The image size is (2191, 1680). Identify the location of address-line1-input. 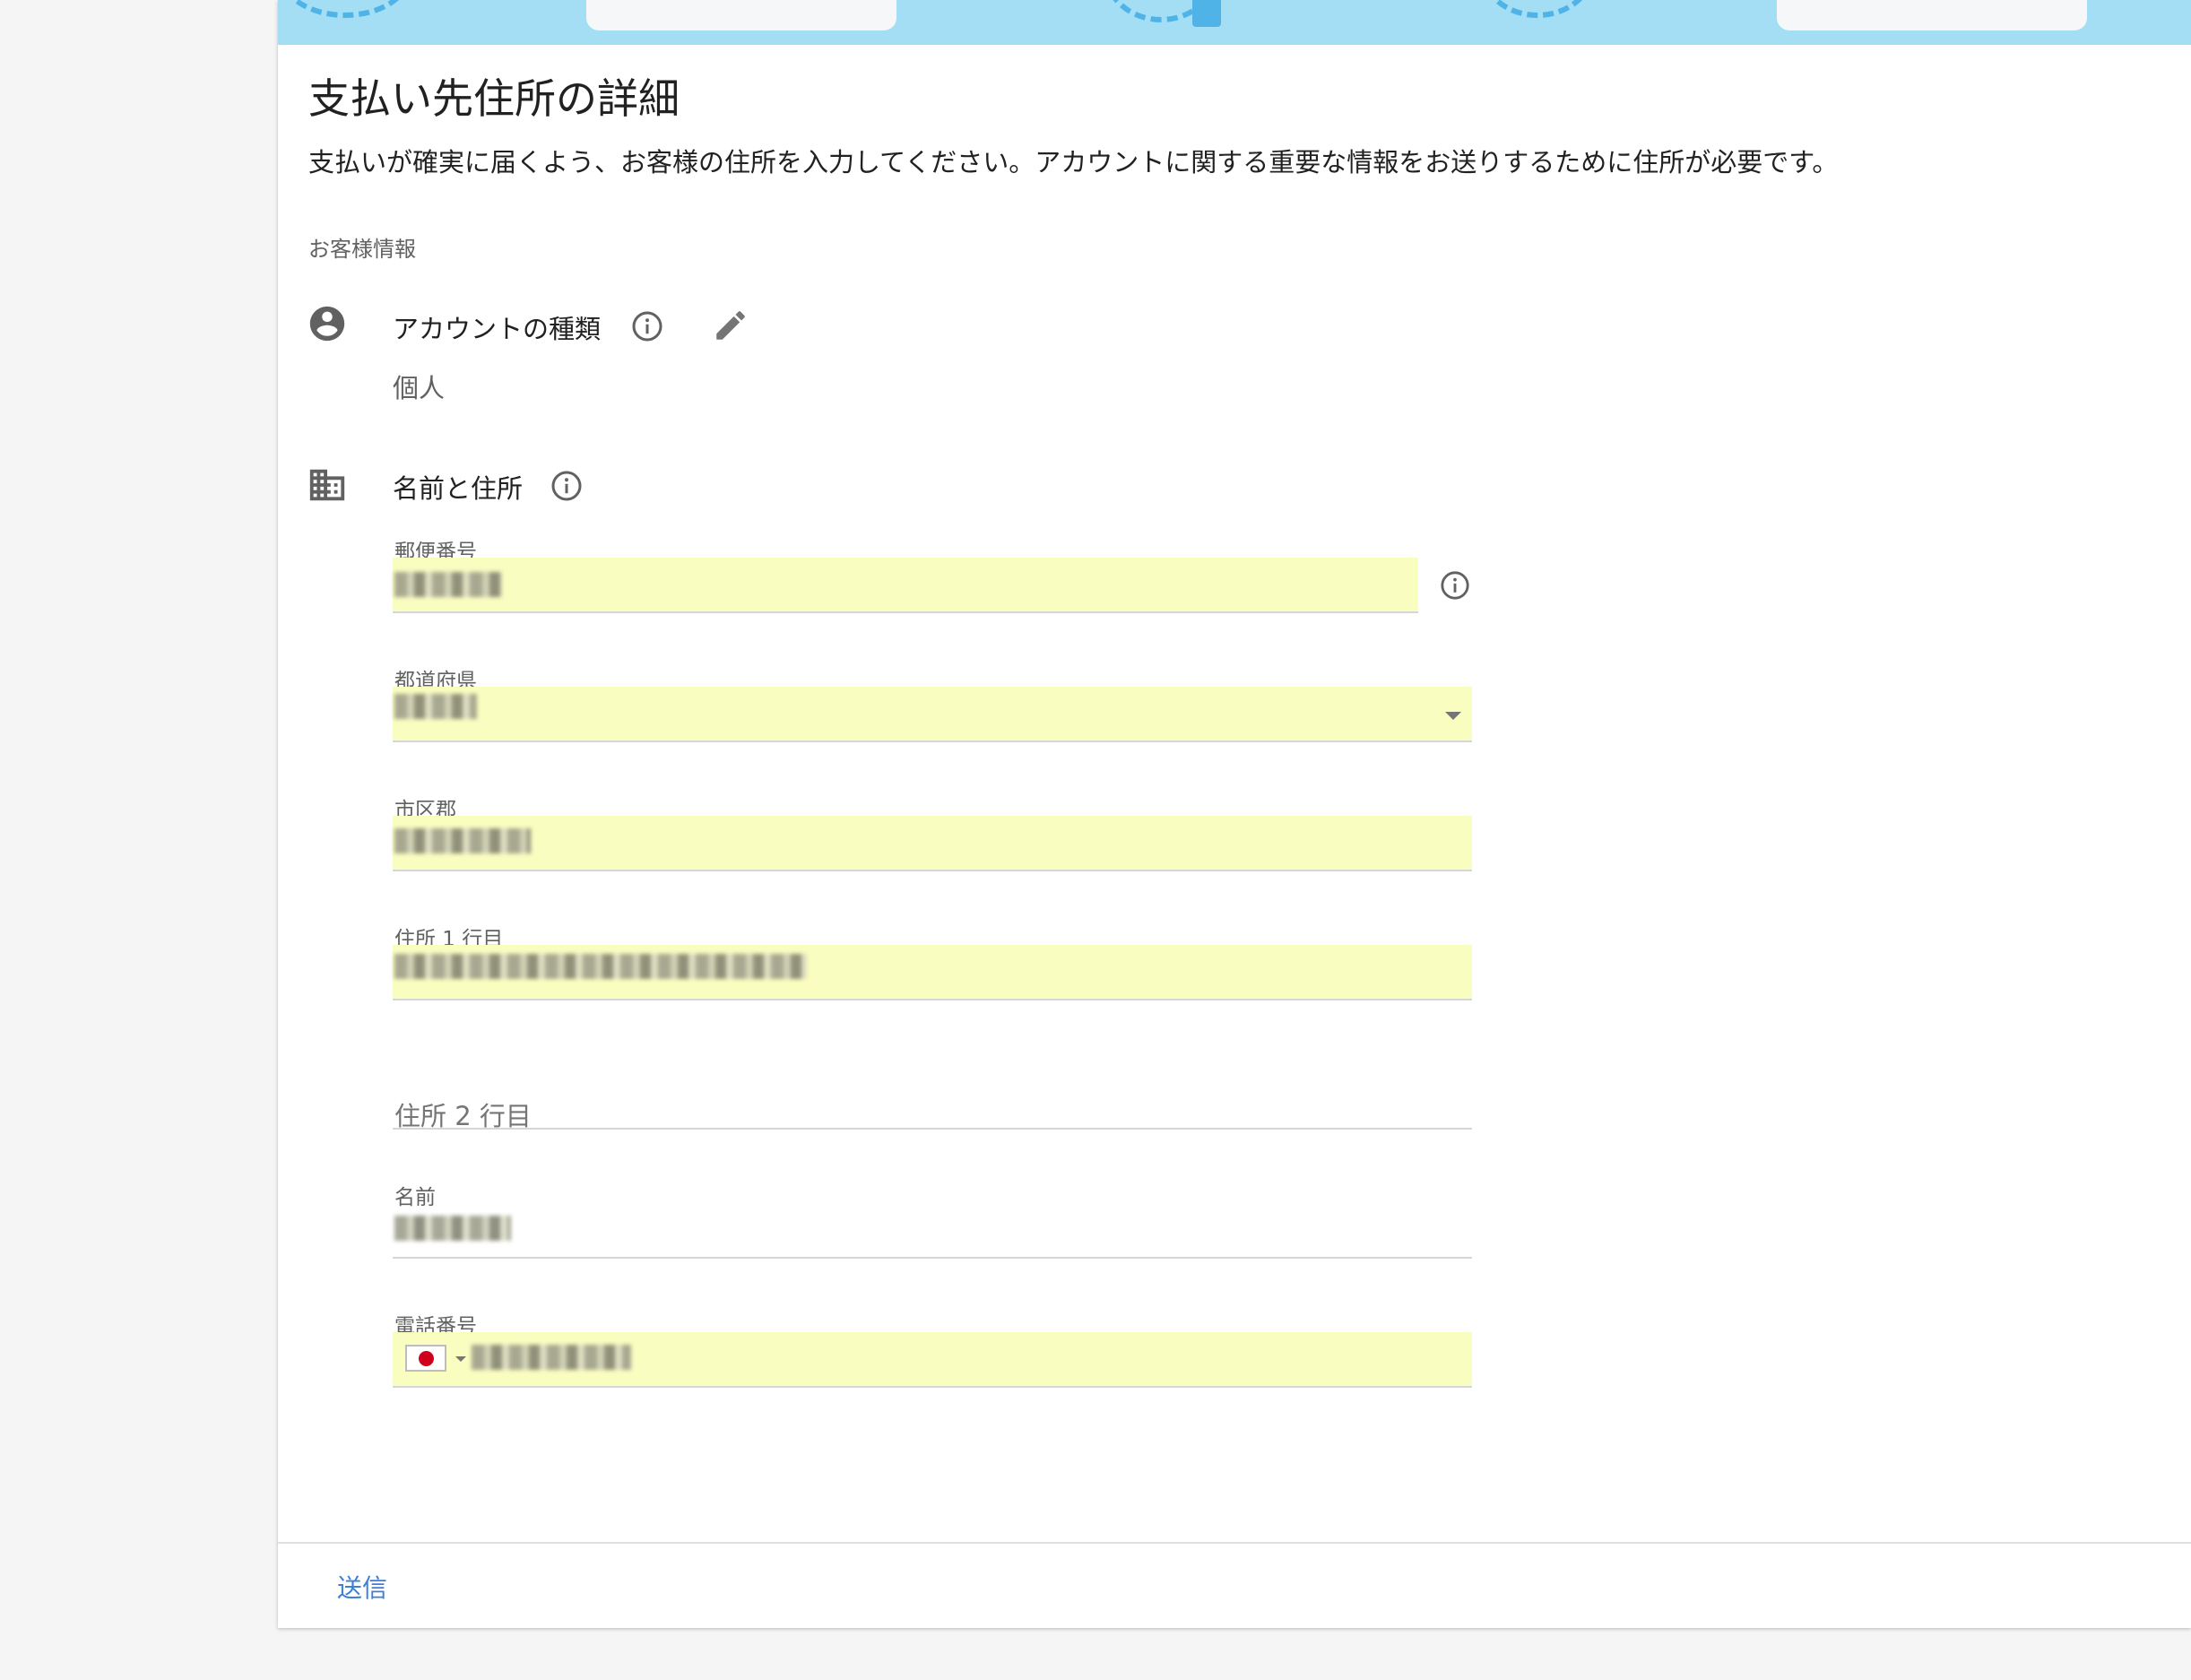
(932, 972).